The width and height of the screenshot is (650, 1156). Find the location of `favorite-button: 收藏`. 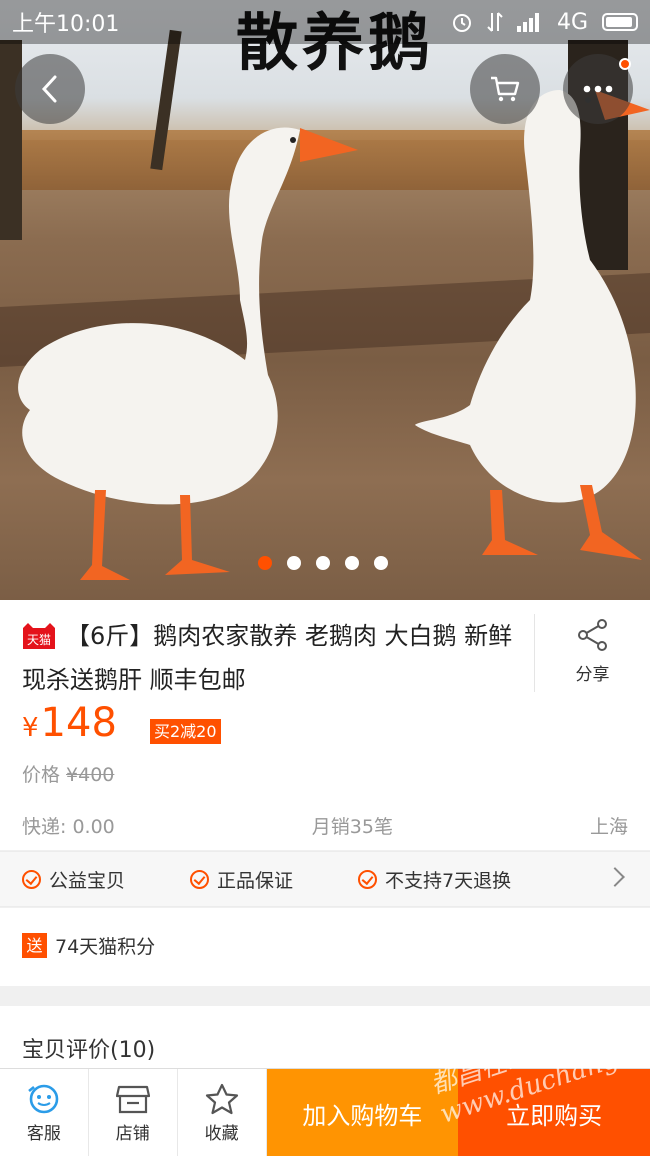

favorite-button: 收藏 is located at coordinates (222, 1112).